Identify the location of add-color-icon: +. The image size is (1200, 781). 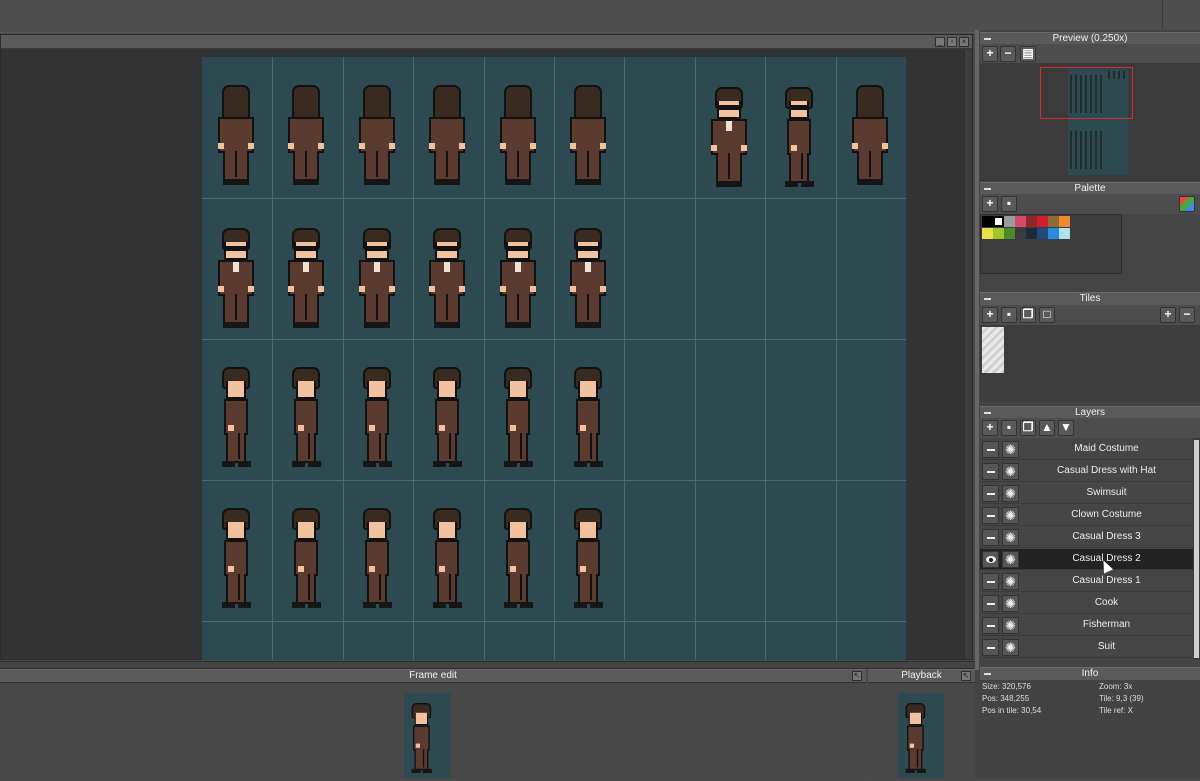
(990, 204).